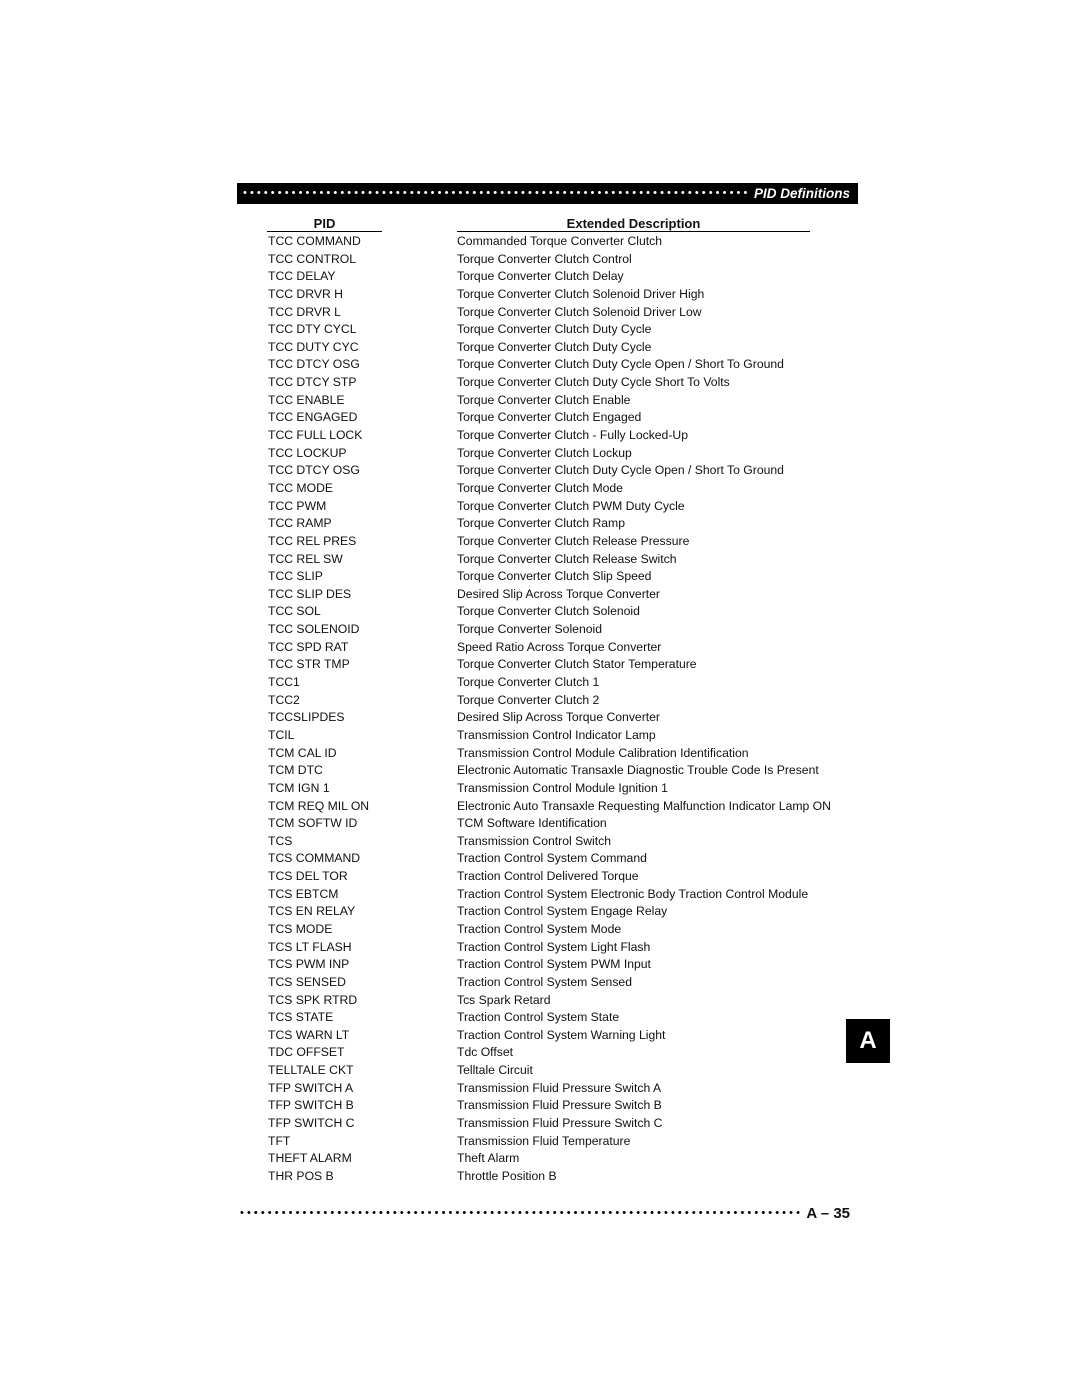 This screenshot has height=1397, width=1080. Describe the element at coordinates (558, 593) in the screenshot. I see `pid-description: Desired Slip Across Torque Converter` at that location.